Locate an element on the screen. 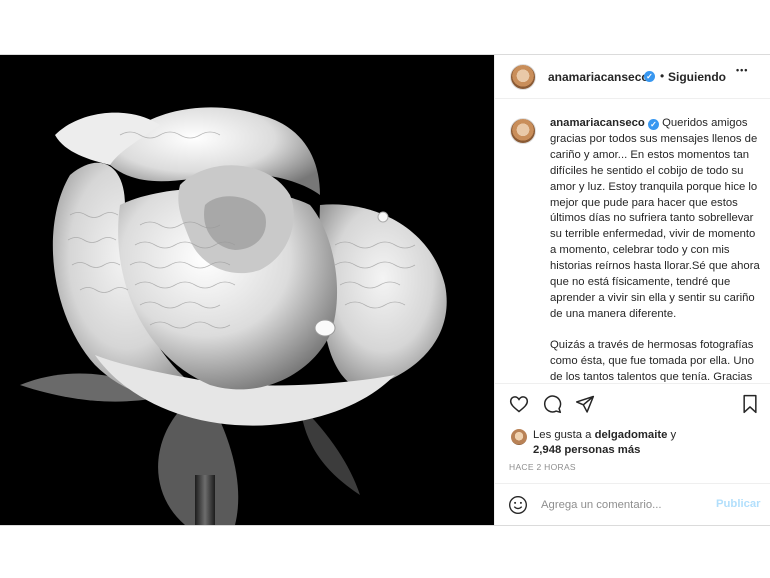  liker-avatar is located at coordinates (519, 437).